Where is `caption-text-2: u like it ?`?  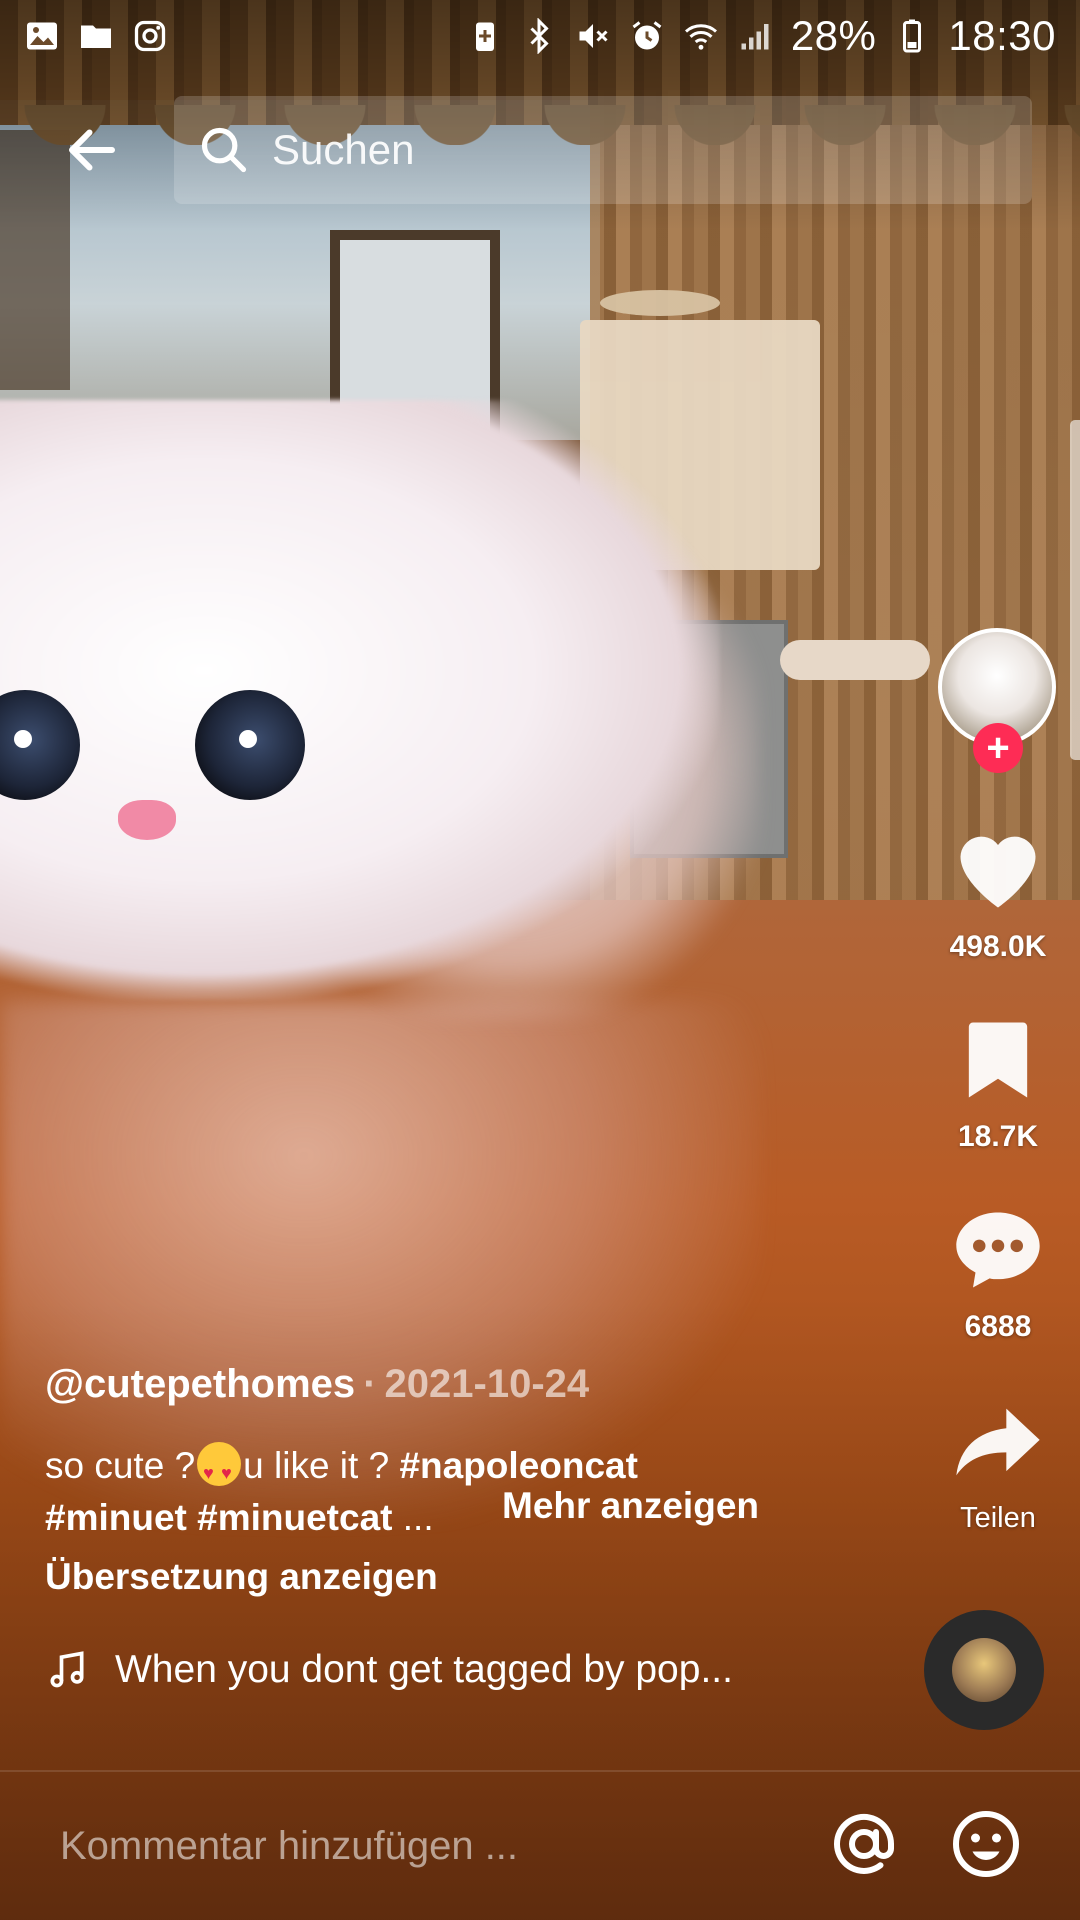 caption-text-2: u like it ? is located at coordinates (321, 1465).